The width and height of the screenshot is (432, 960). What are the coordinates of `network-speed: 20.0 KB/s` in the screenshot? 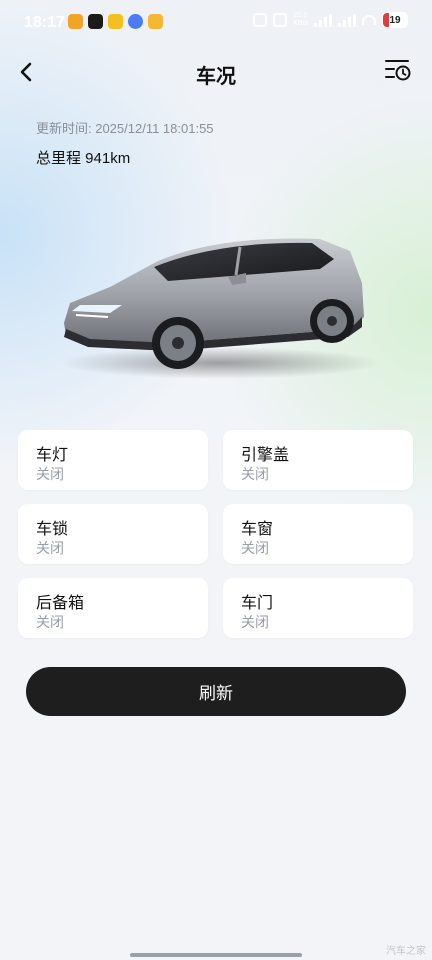 It's located at (300, 20).